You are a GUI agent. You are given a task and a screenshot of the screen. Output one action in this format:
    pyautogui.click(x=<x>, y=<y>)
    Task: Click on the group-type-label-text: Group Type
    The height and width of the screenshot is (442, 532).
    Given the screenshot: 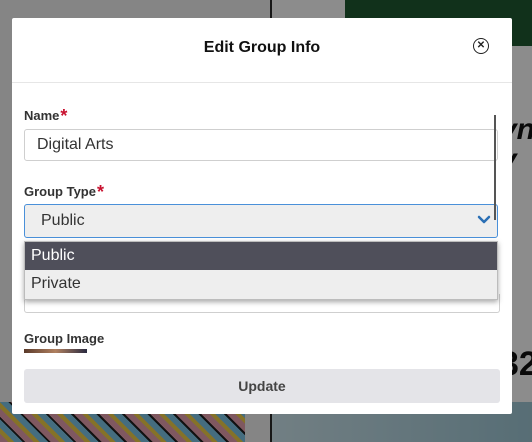 What is the action you would take?
    pyautogui.click(x=60, y=191)
    